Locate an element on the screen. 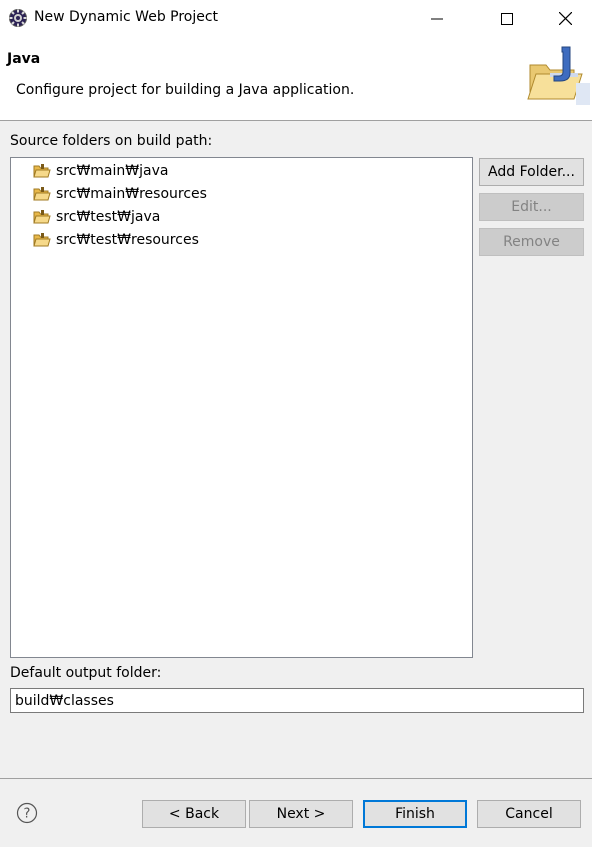 The height and width of the screenshot is (847, 592). eclipse-gear-icon is located at coordinates (18, 18).